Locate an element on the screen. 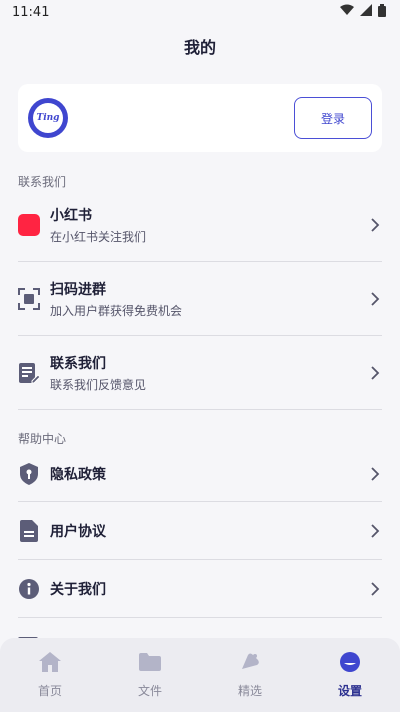 The image size is (400, 712). nav-featured: 精选 is located at coordinates (250, 675).